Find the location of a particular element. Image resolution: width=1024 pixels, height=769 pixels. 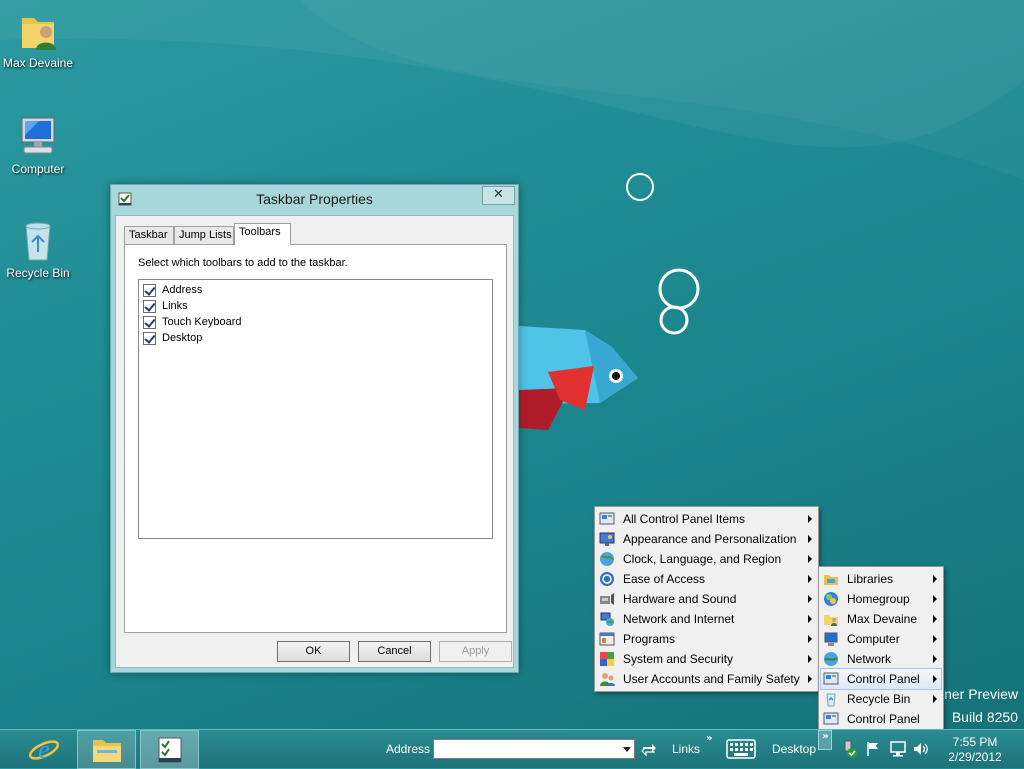

menu-item-label: Max Devaine is located at coordinates (882, 619).